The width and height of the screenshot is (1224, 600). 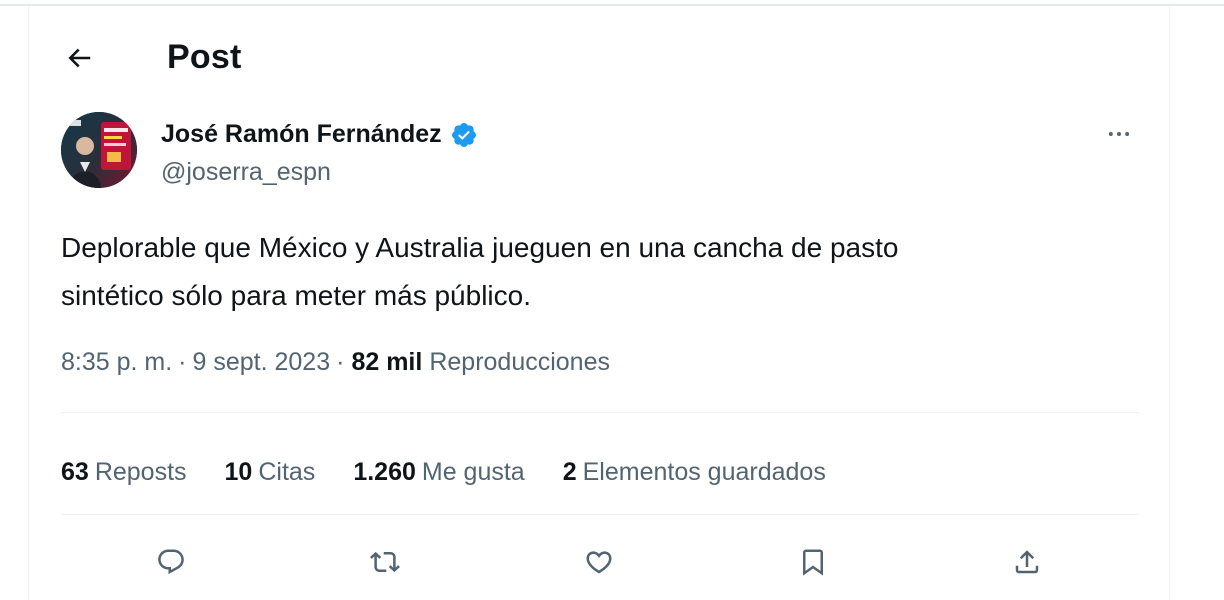 I want to click on share-button, so click(x=1027, y=564).